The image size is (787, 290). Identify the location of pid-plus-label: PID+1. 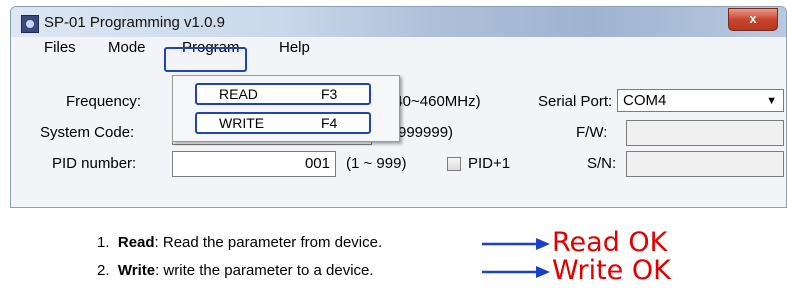
(489, 163).